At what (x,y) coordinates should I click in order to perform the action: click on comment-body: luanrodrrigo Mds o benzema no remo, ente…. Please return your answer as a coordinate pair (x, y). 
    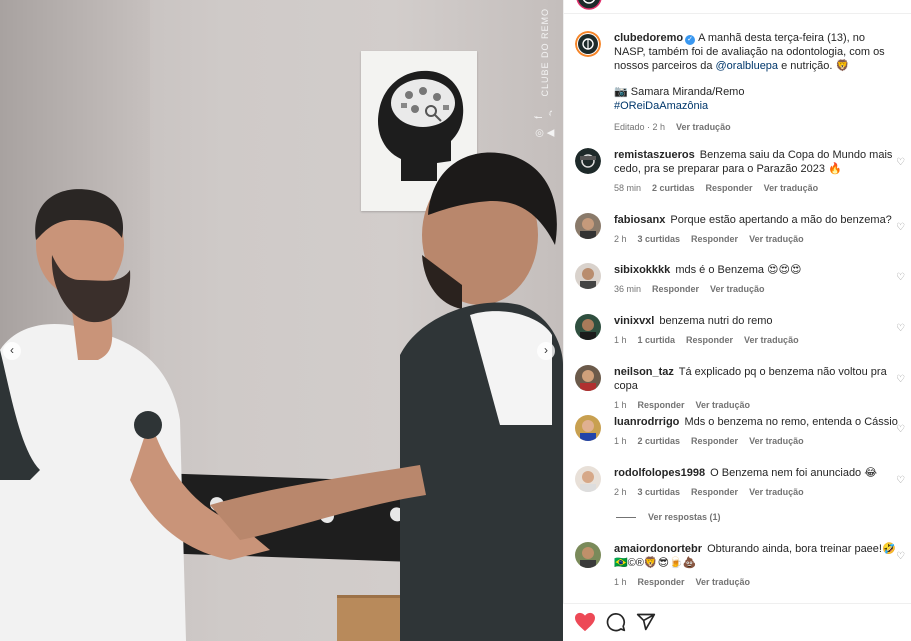
    Looking at the image, I should click on (759, 431).